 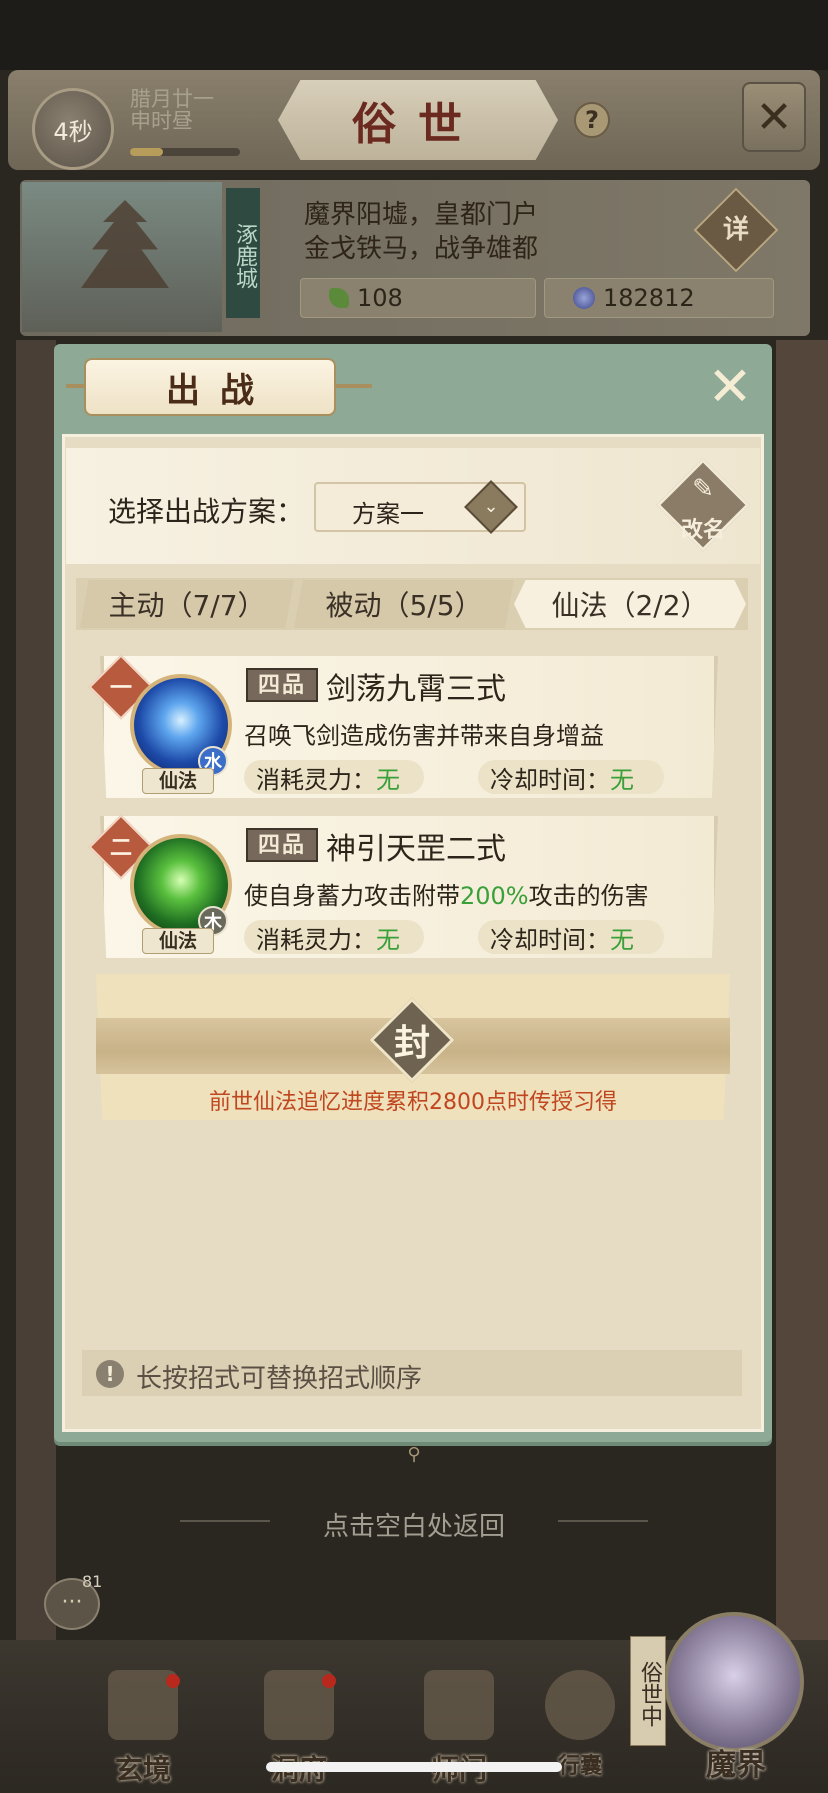 What do you see at coordinates (142, 1769) in the screenshot?
I see `nav-label: 玄境` at bounding box center [142, 1769].